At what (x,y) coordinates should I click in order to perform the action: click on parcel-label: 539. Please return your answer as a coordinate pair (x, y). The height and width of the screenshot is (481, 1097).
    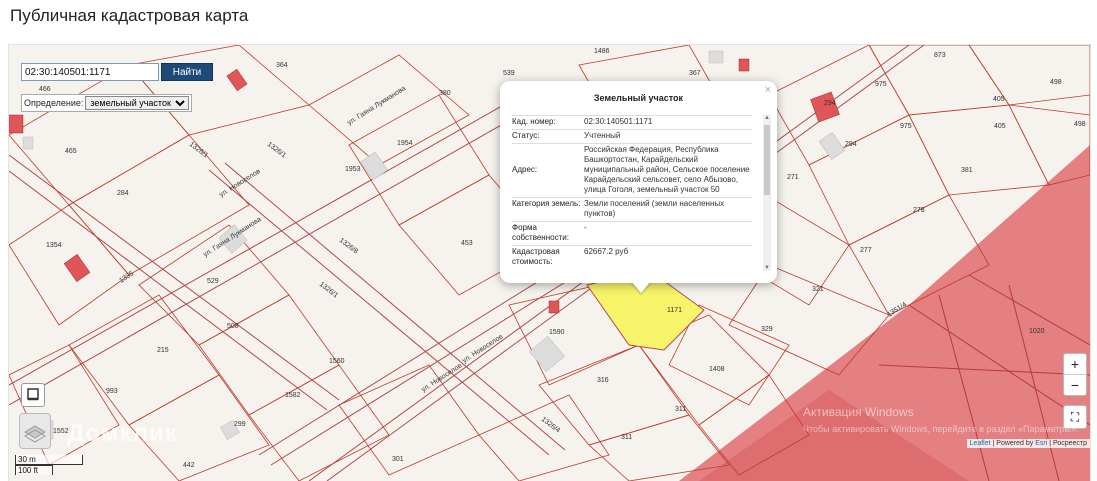
    Looking at the image, I should click on (509, 73).